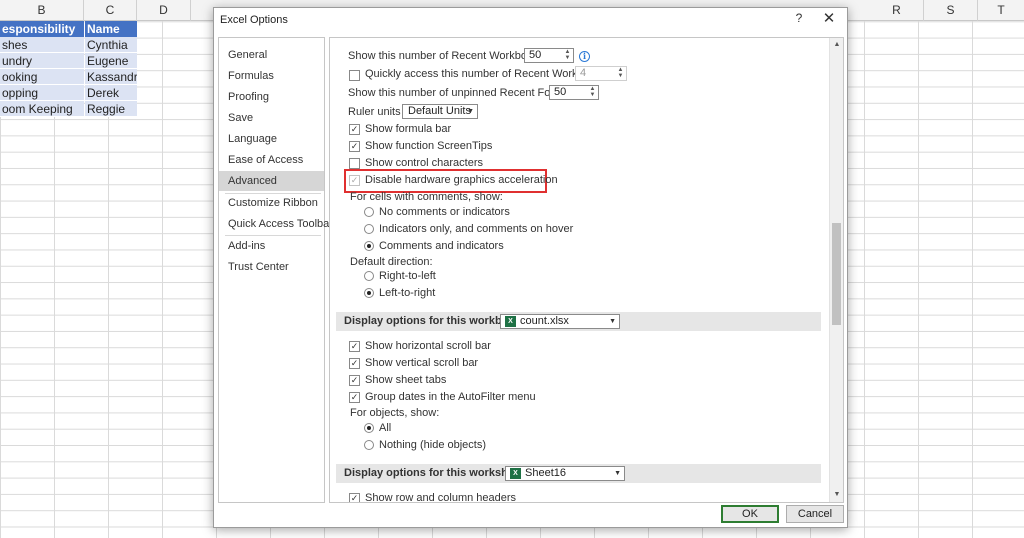  Describe the element at coordinates (545, 473) in the screenshot. I see `worksheet-value: Sheet16` at that location.